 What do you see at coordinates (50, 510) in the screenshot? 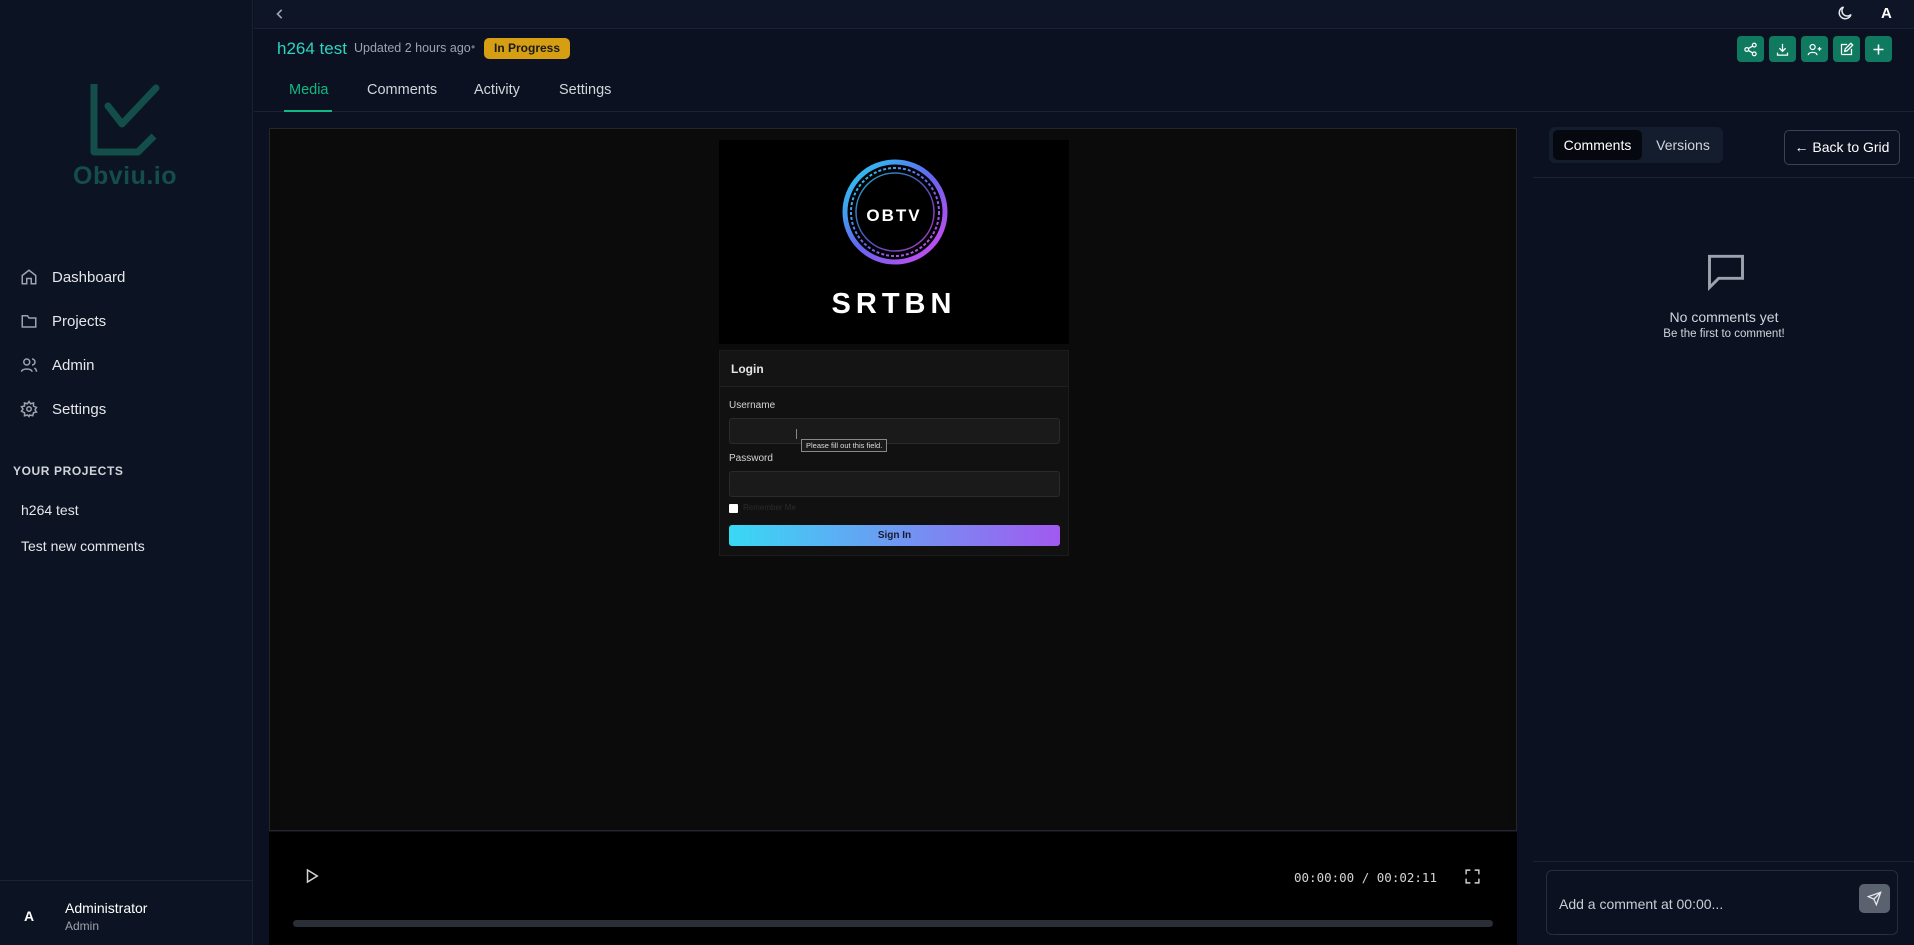
I see `project-item-h264-test: h264 test` at bounding box center [50, 510].